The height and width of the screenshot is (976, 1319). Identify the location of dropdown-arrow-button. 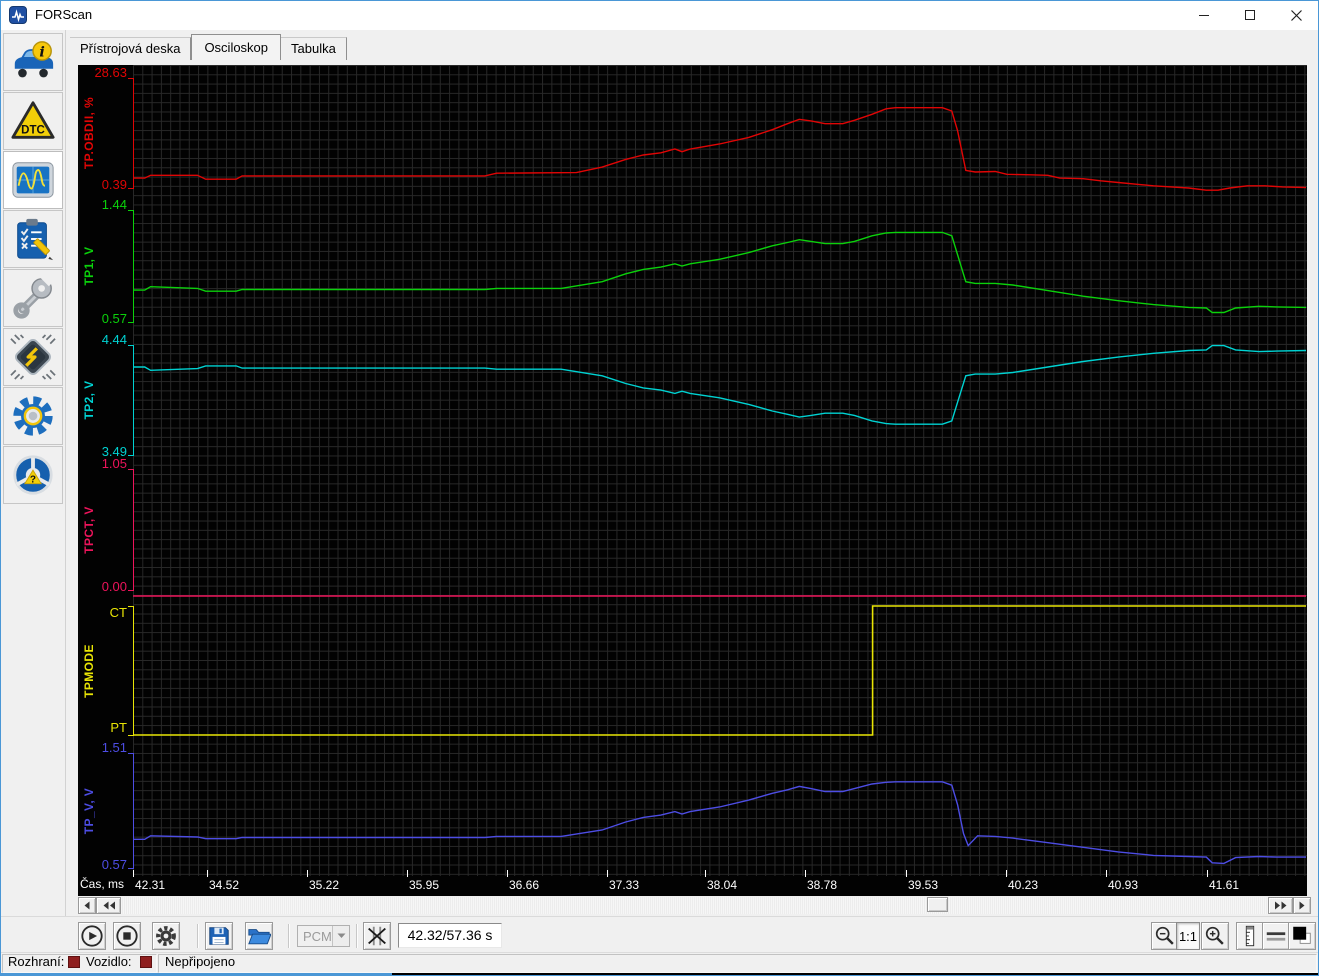
(340, 936).